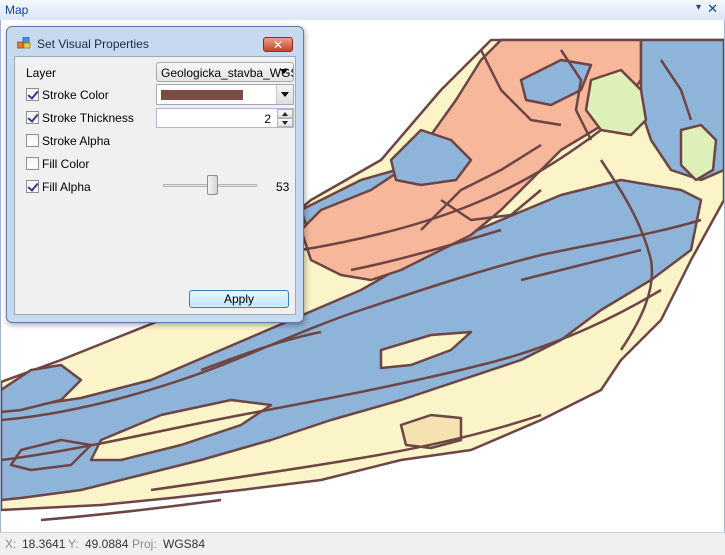 This screenshot has height=555, width=725. Describe the element at coordinates (32, 163) in the screenshot. I see `fill-color-checkbox` at that location.